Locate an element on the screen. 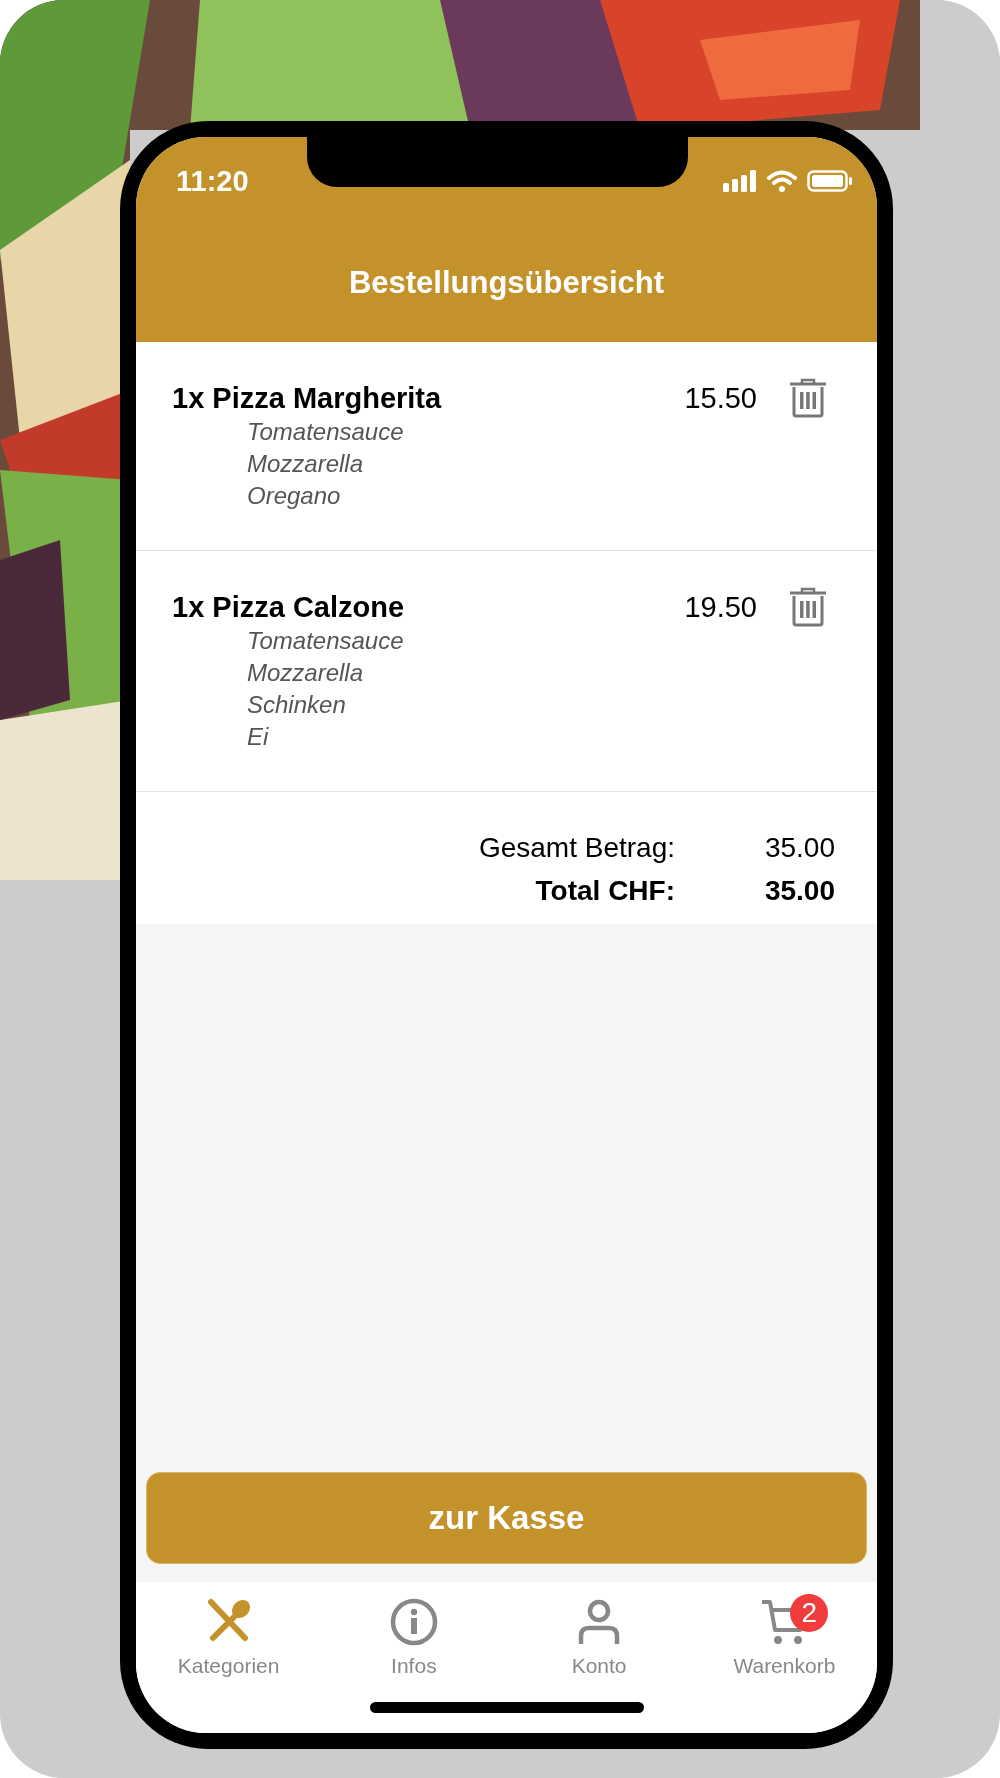 The image size is (1000, 1778). total-label: Total CHF: is located at coordinates (605, 891).